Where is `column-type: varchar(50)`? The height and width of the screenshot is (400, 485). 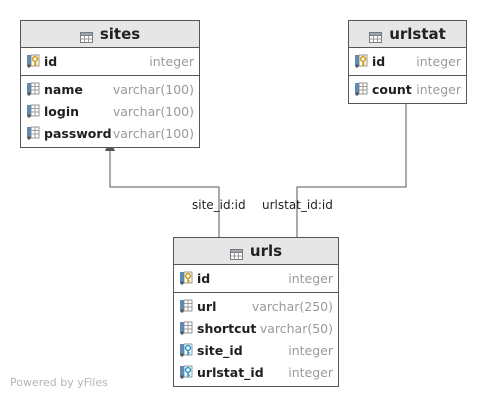
column-type: varchar(50) is located at coordinates (296, 328).